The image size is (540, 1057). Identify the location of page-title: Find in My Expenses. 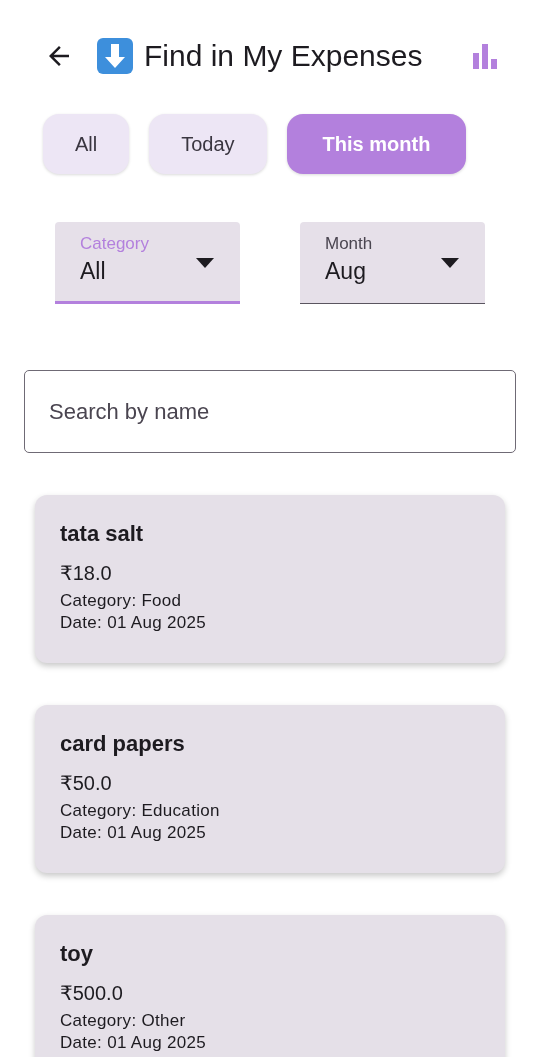
(284, 56).